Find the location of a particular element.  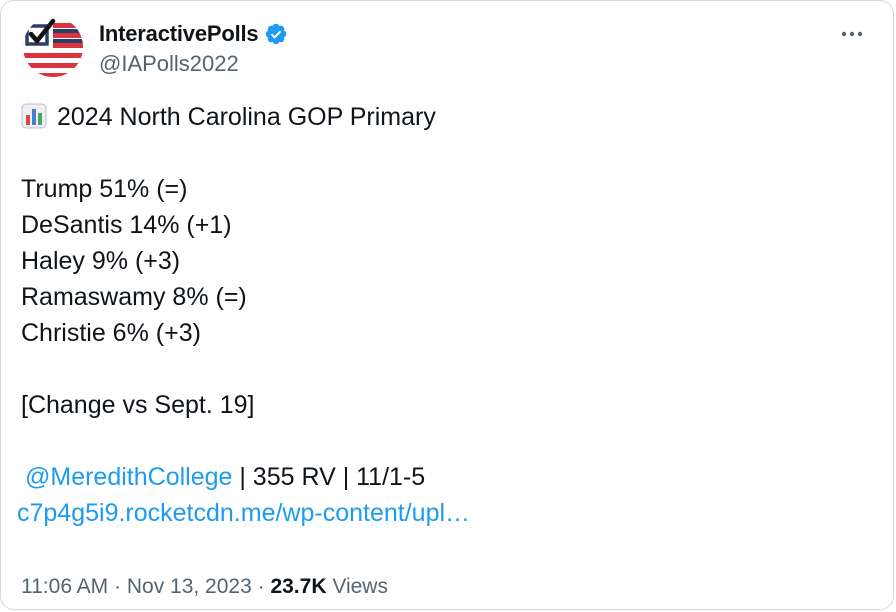

author-handle: @IAPolls2022 is located at coordinates (169, 64).